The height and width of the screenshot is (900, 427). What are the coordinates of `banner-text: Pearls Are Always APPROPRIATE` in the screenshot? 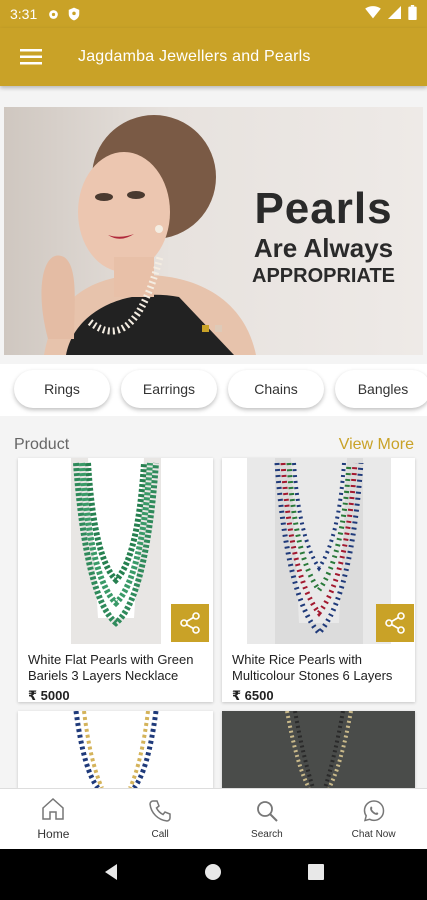 It's located at (323, 237).